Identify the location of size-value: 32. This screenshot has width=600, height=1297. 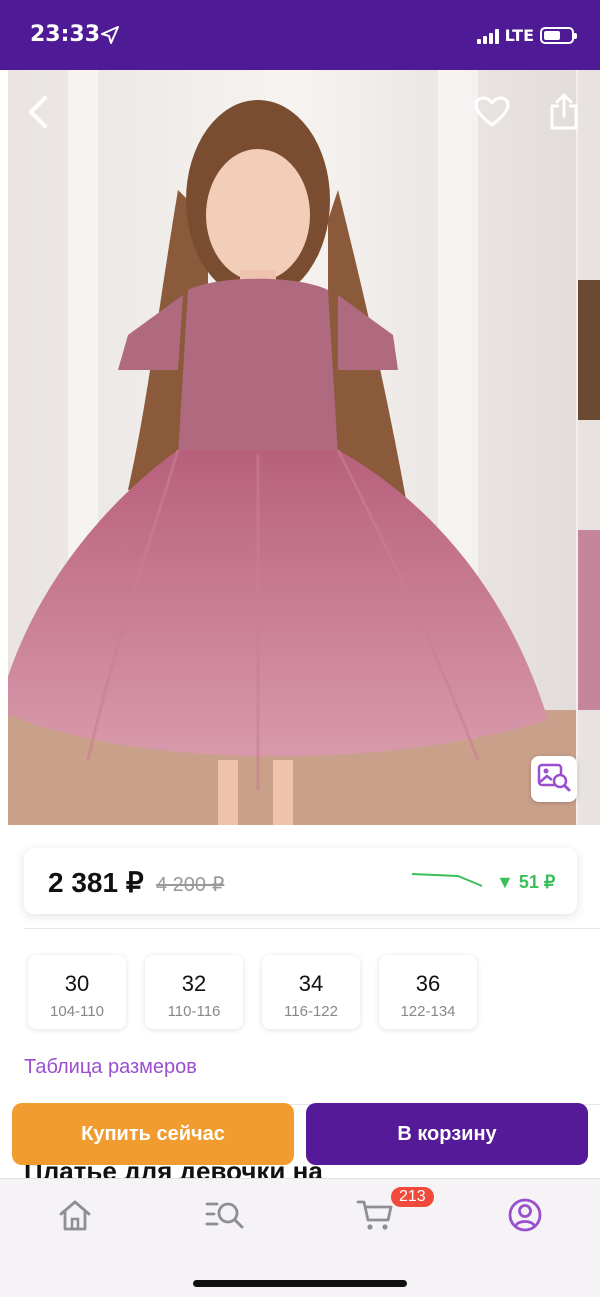
(194, 983).